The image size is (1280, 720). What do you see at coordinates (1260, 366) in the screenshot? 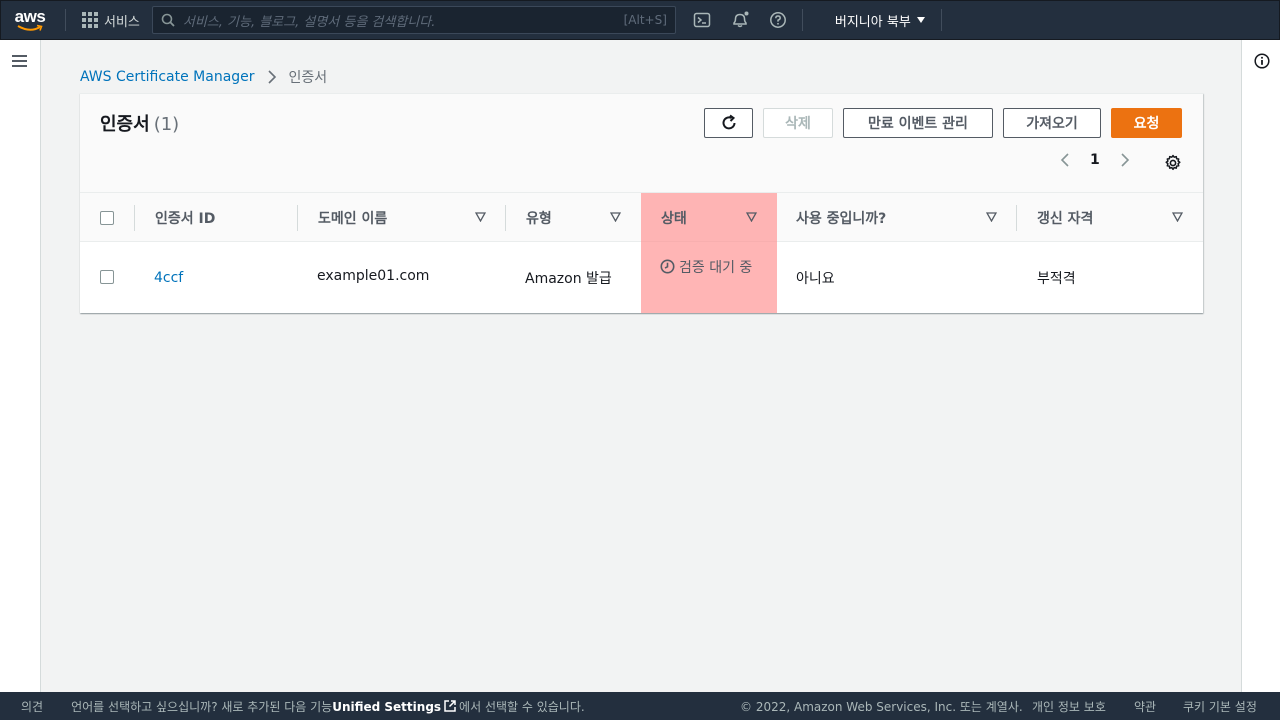
I see `right-tools-rail` at bounding box center [1260, 366].